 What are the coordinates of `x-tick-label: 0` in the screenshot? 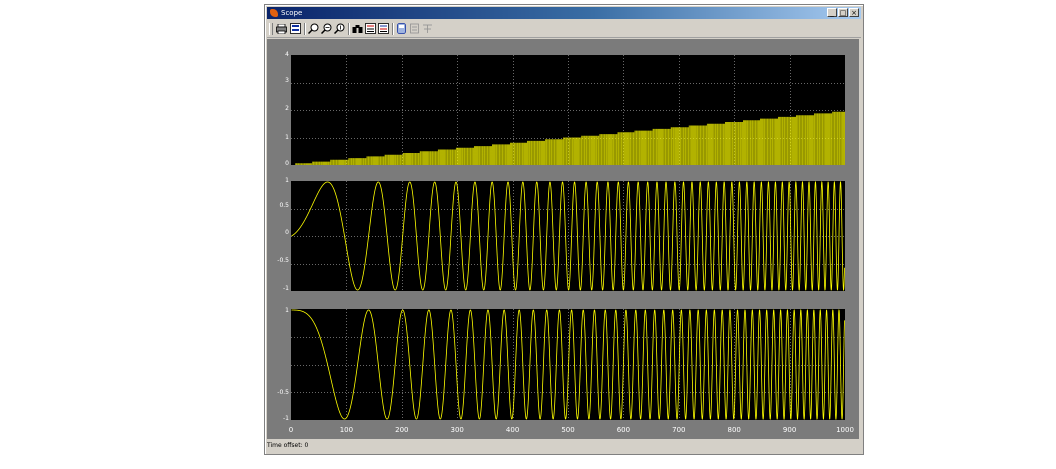 It's located at (291, 430).